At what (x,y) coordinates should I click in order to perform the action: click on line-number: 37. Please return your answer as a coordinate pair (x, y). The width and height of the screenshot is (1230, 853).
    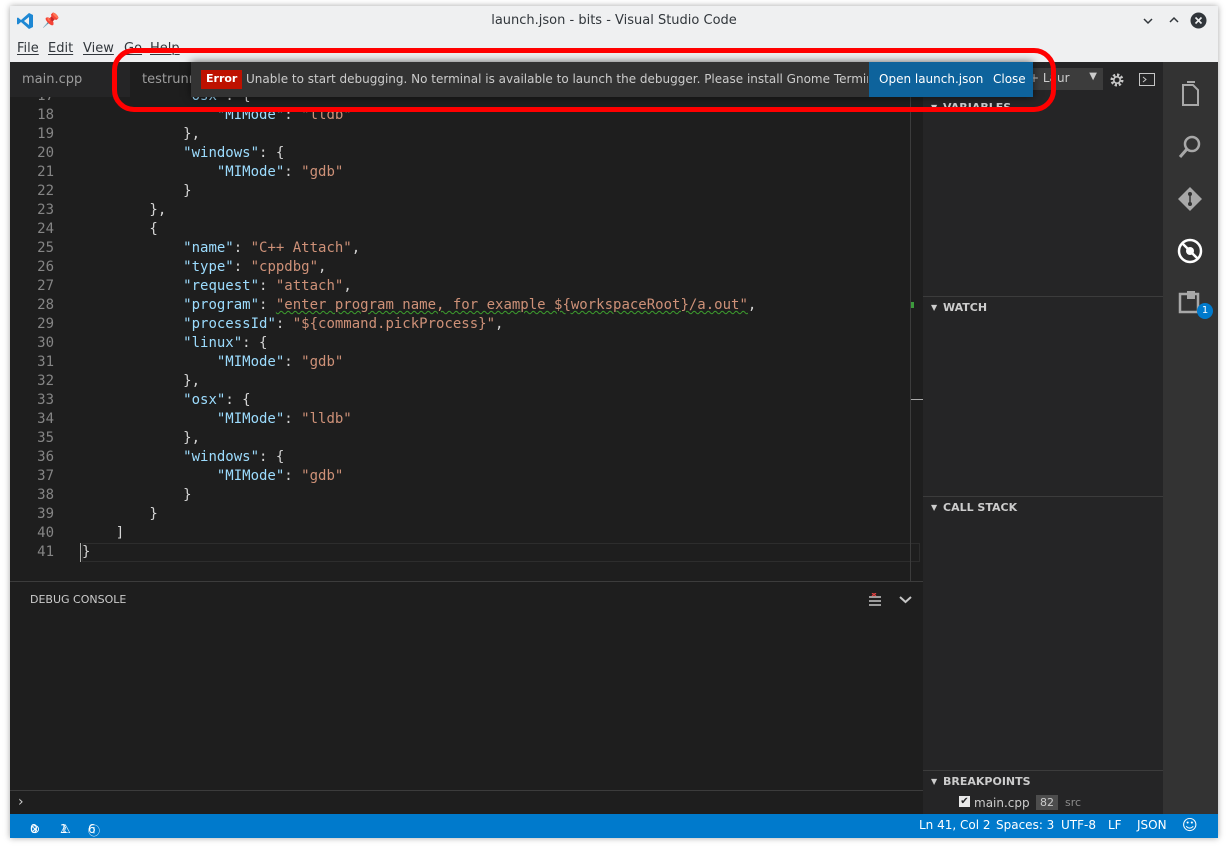
    Looking at the image, I should click on (45, 476).